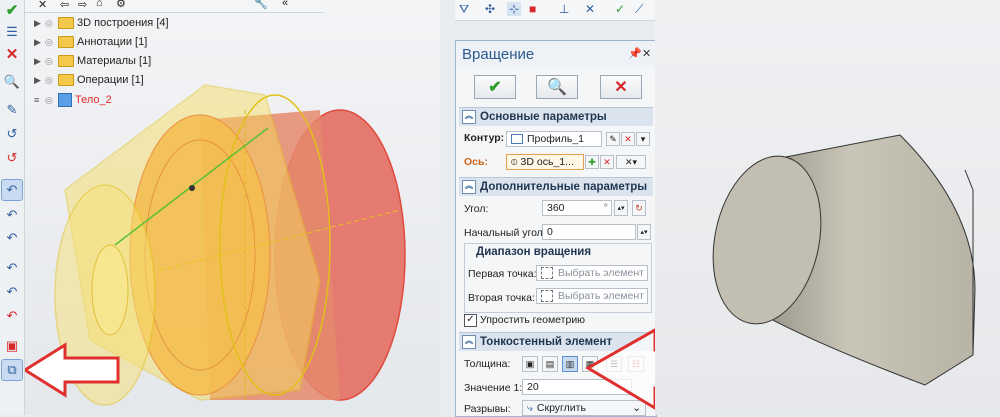 This screenshot has height=417, width=1000. Describe the element at coordinates (621, 87) in the screenshot. I see `cancel-button: ✕` at that location.